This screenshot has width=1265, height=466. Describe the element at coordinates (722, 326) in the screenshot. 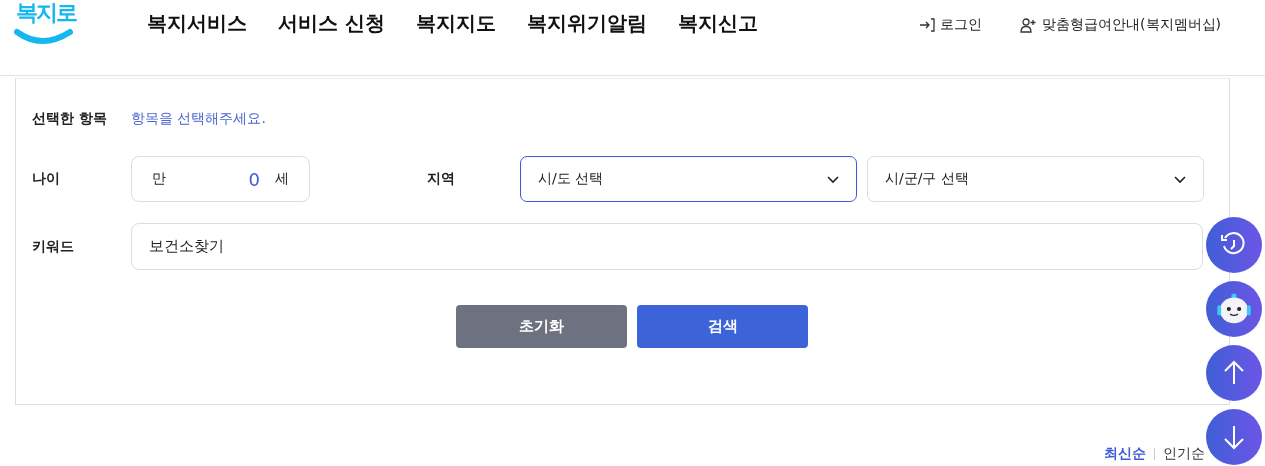

I see `search-button: 검색` at that location.